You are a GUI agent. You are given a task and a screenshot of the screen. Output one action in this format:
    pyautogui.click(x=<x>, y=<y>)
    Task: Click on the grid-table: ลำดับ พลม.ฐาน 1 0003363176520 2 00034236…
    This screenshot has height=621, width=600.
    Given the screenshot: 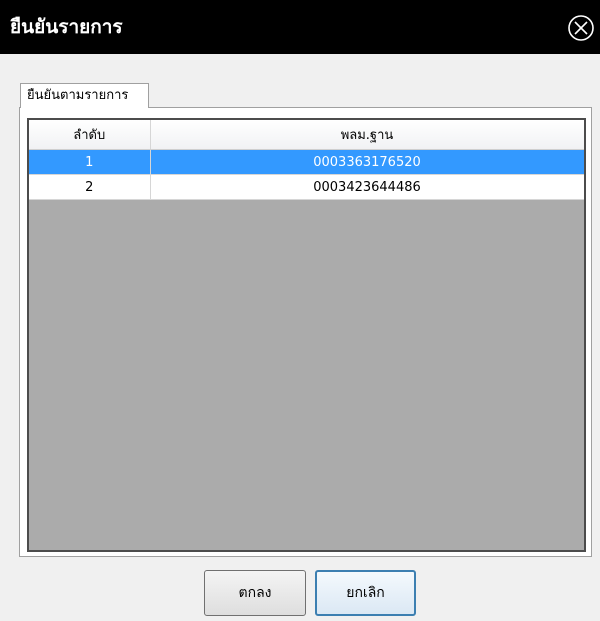 What is the action you would take?
    pyautogui.click(x=306, y=160)
    